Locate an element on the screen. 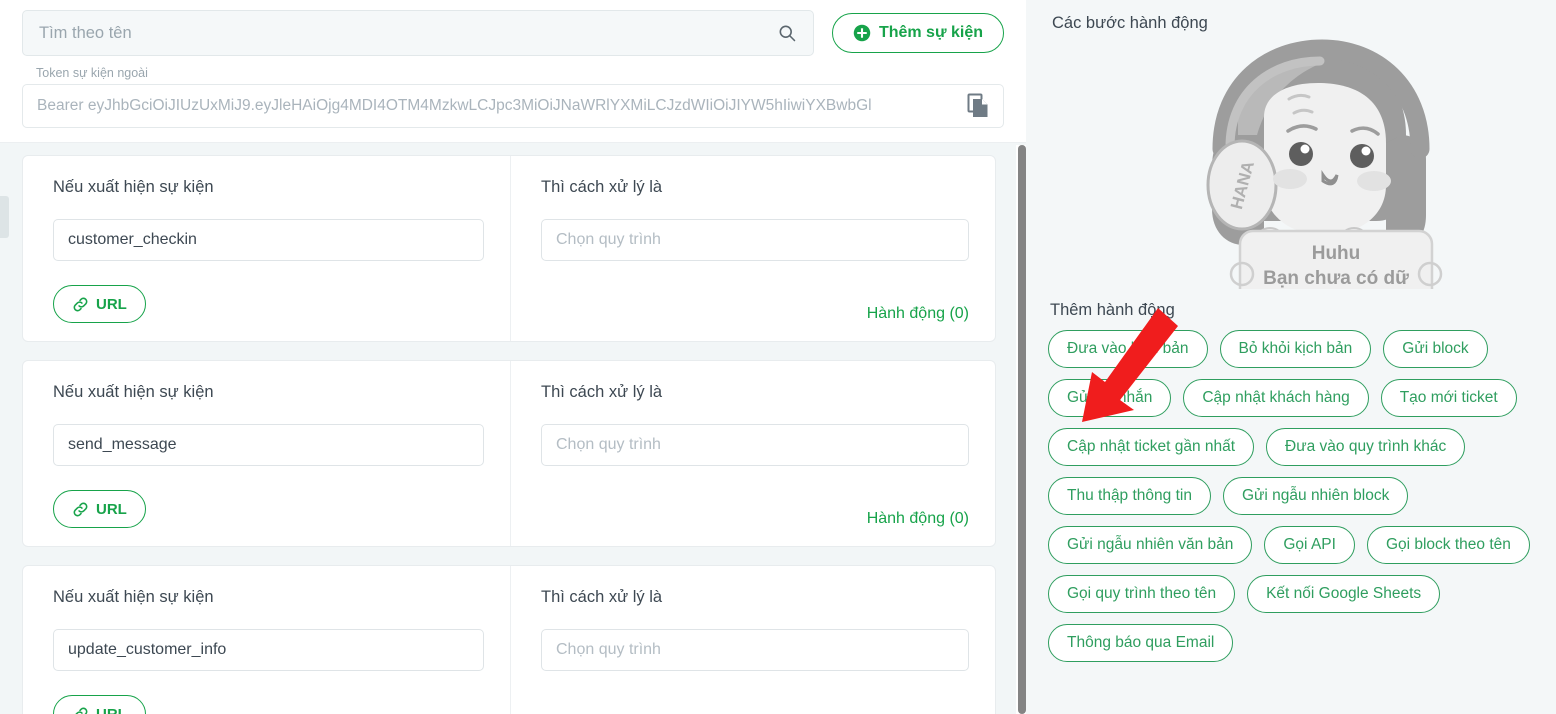  token-label: Token sự kiện ngoài is located at coordinates (92, 73).